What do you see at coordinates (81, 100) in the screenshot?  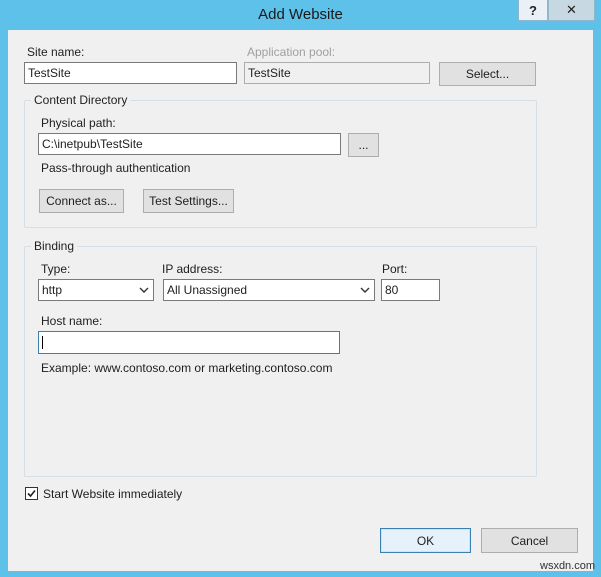 I see `content-directory-title: Content Directory` at bounding box center [81, 100].